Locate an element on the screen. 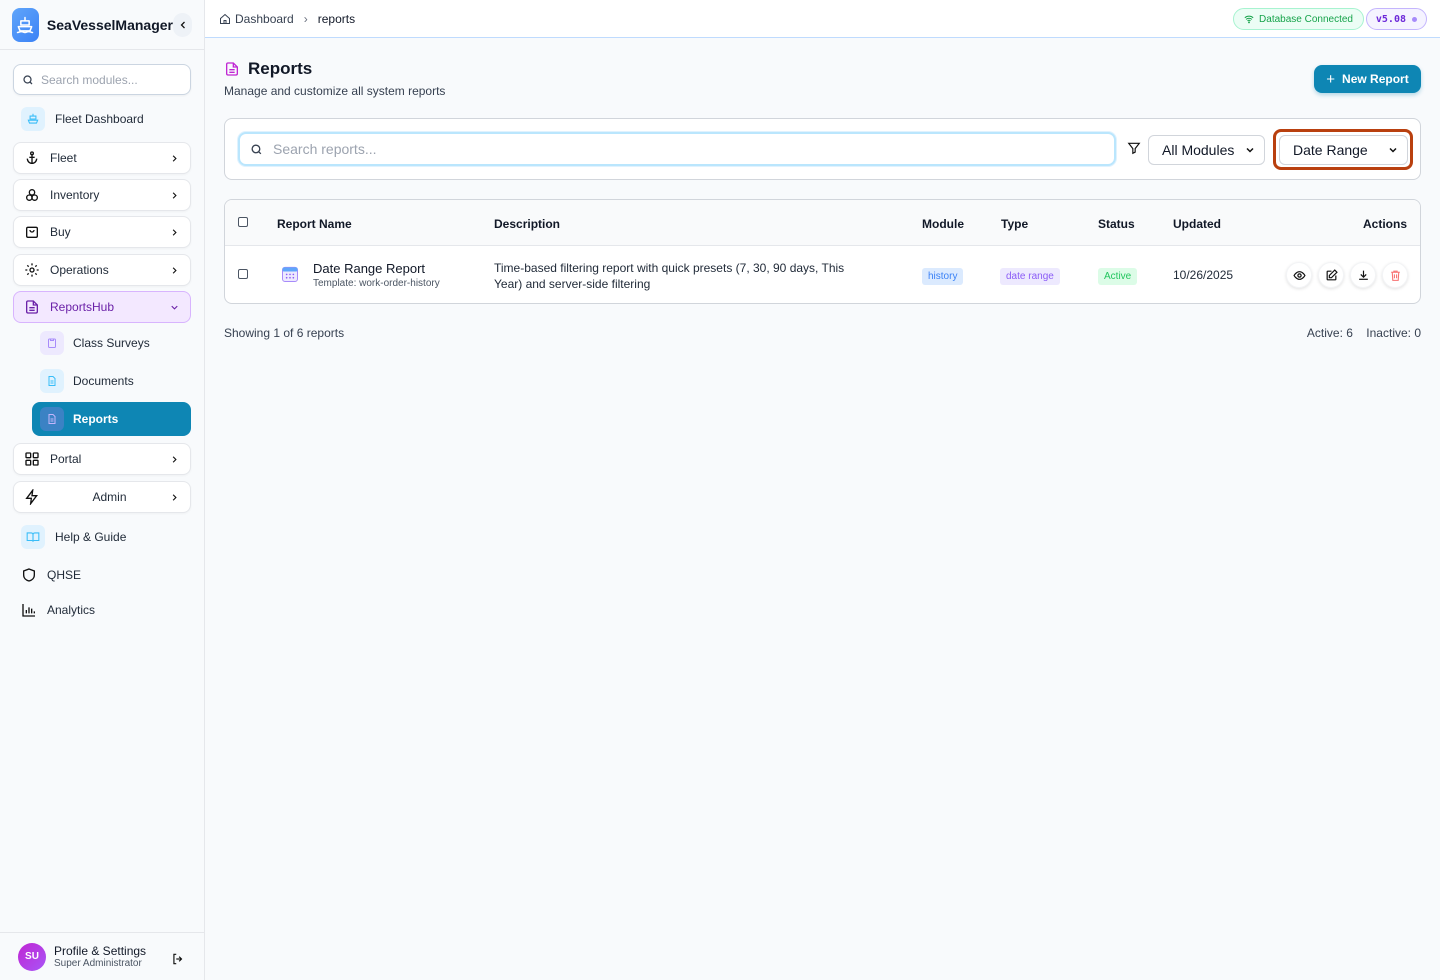 The image size is (1440, 980). status-dot is located at coordinates (1414, 19).